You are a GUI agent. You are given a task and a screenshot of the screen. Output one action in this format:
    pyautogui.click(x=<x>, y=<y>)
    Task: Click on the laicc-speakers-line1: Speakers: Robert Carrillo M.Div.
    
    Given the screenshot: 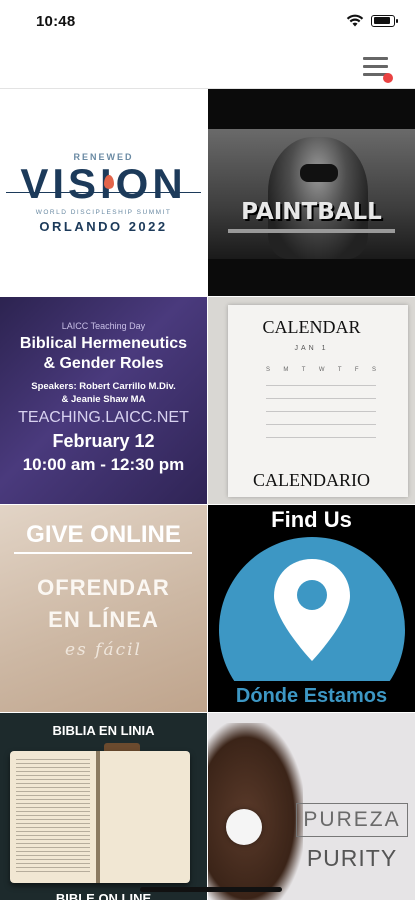 What is the action you would take?
    pyautogui.click(x=103, y=386)
    